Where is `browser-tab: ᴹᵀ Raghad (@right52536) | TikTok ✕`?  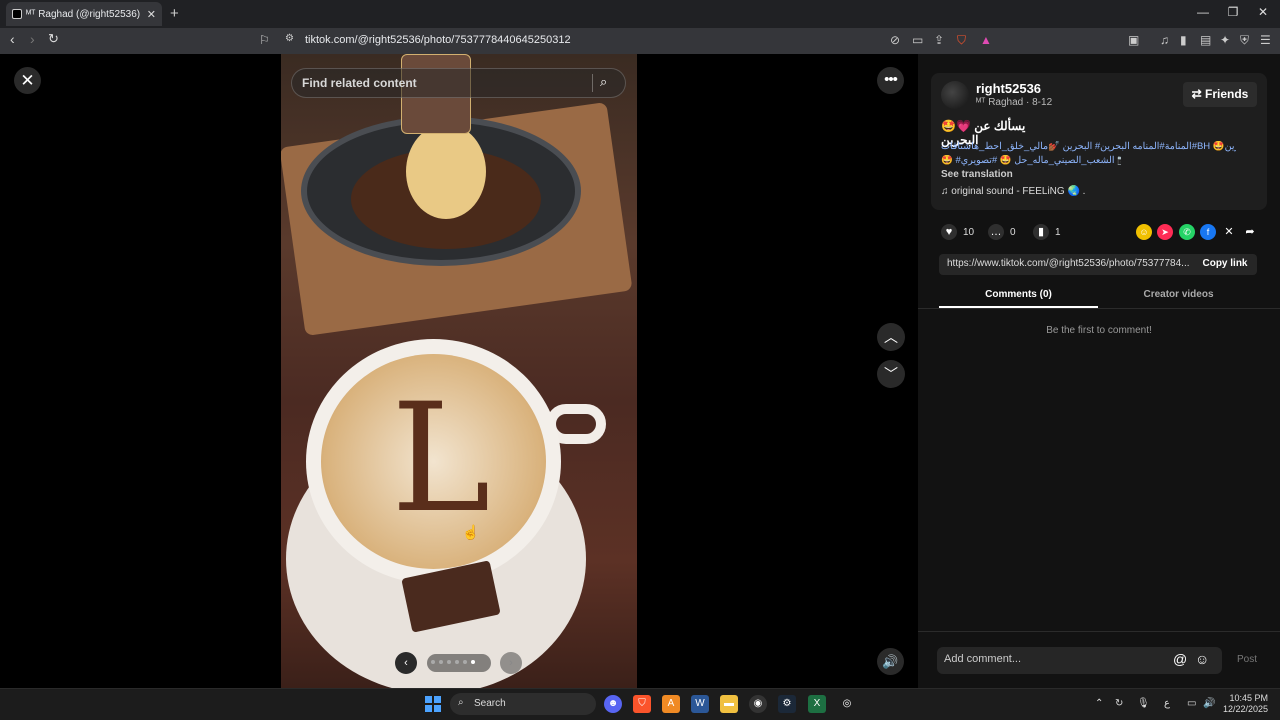 browser-tab: ᴹᵀ Raghad (@right52536) | TikTok ✕ is located at coordinates (84, 14).